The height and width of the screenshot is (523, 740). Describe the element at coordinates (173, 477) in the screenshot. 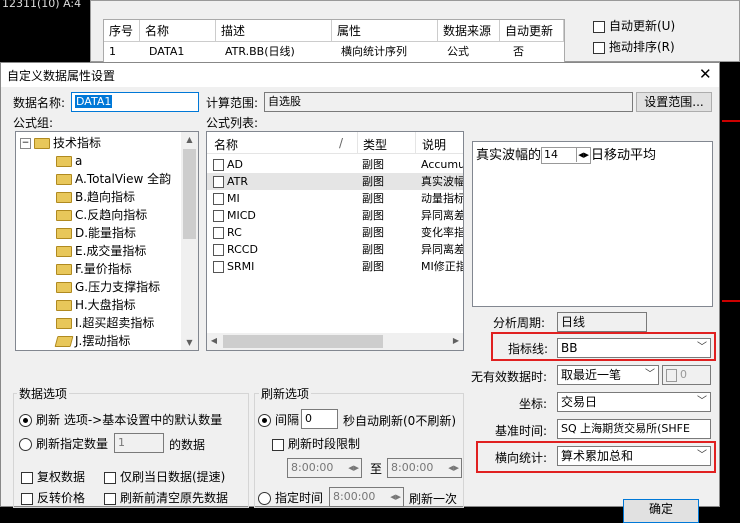

I see `today-only-label: 仅刷当日数据(提速)` at that location.